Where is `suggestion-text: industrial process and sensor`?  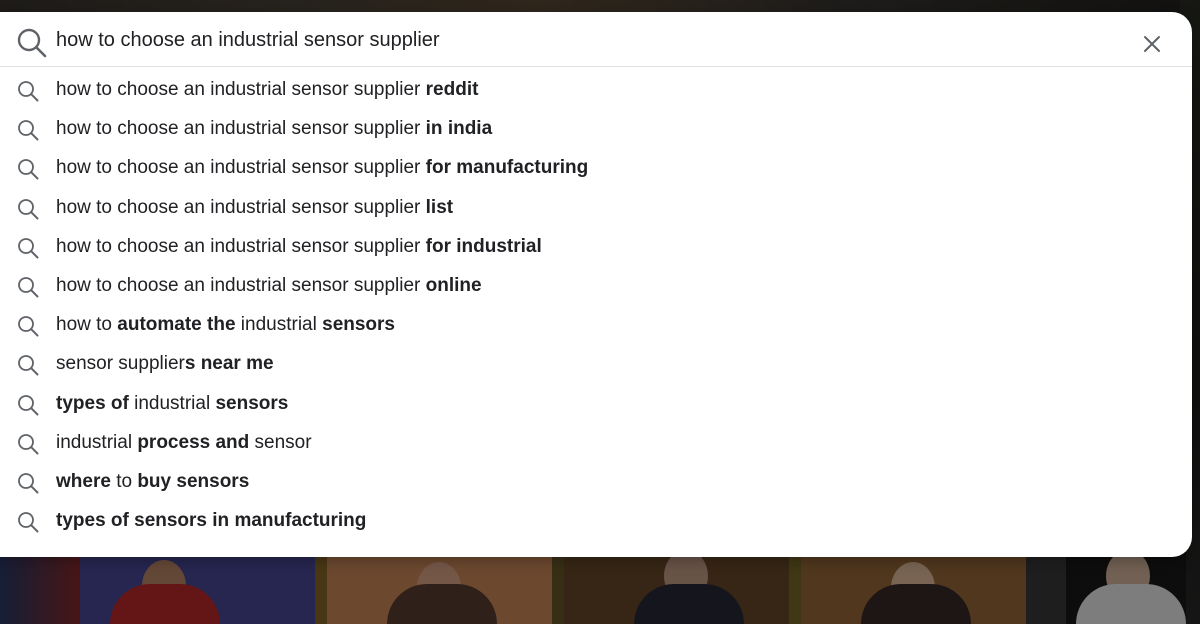
suggestion-text: industrial process and sensor is located at coordinates (184, 443).